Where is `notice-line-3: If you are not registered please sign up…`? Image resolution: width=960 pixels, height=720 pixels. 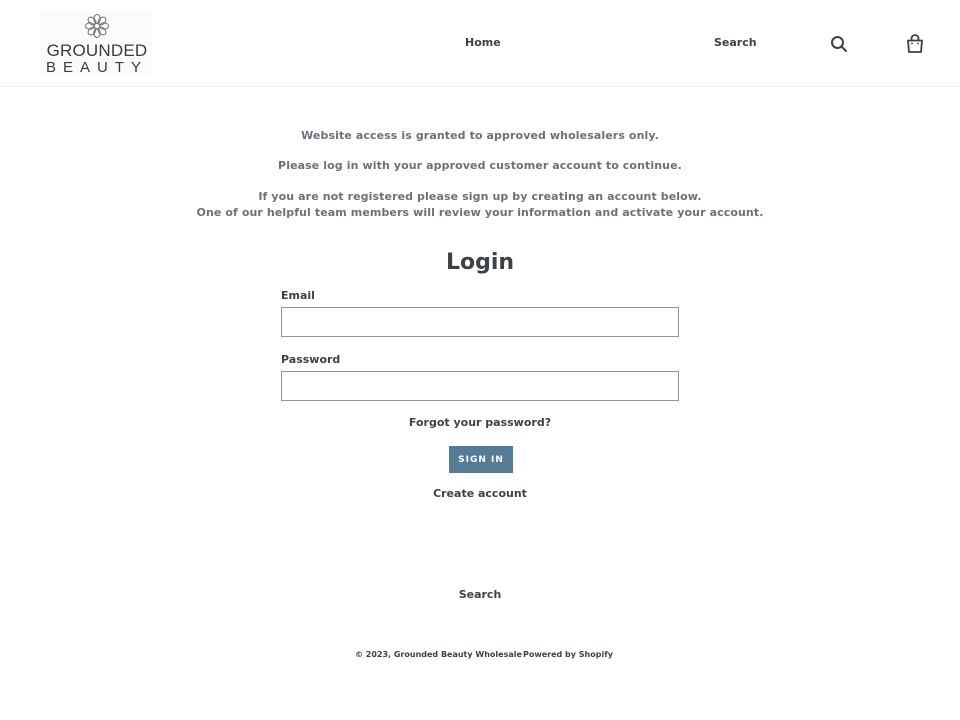
notice-line-3: If you are not registered please sign up… is located at coordinates (480, 196).